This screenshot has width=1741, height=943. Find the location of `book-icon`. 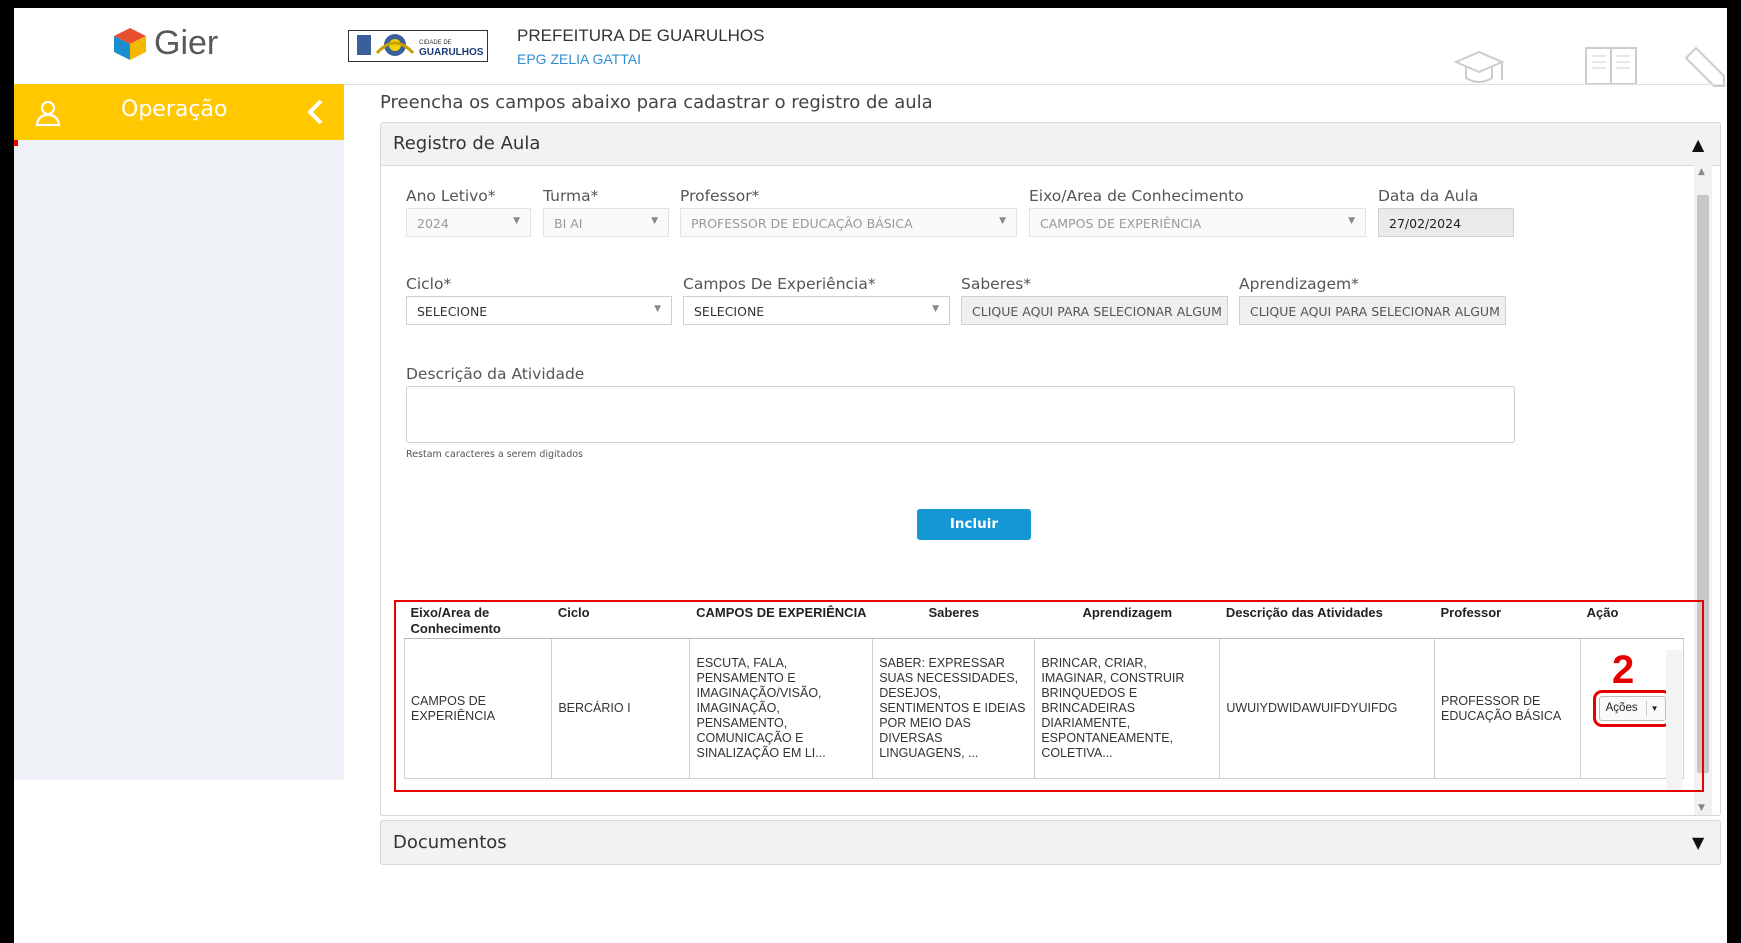

book-icon is located at coordinates (1611, 66).